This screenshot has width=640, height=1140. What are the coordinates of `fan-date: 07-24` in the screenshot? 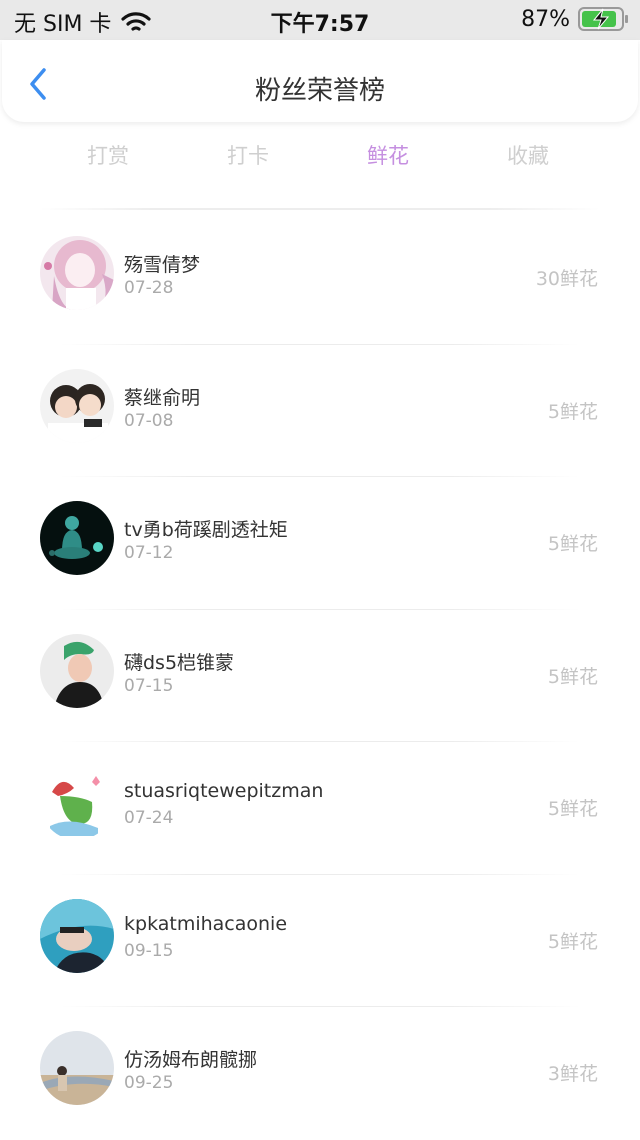 It's located at (149, 818).